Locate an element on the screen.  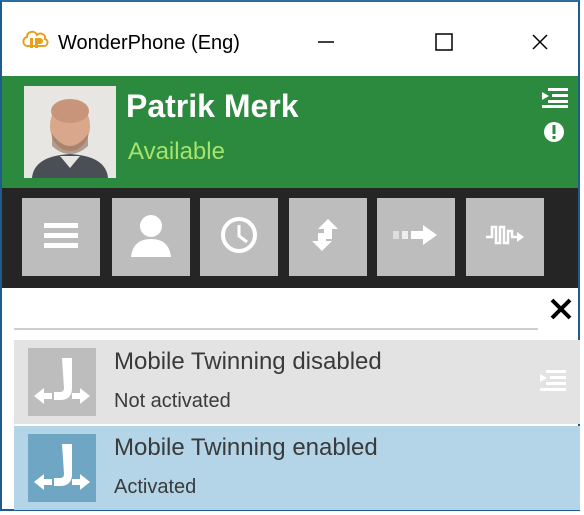
search-input is located at coordinates (276, 312).